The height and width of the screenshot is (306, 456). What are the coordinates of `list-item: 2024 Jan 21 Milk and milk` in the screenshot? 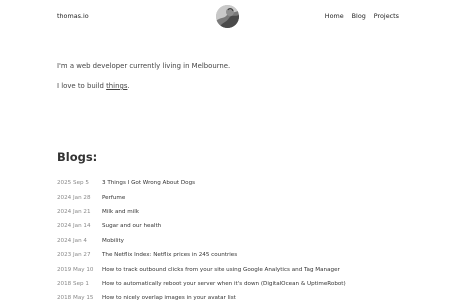 It's located at (252, 212).